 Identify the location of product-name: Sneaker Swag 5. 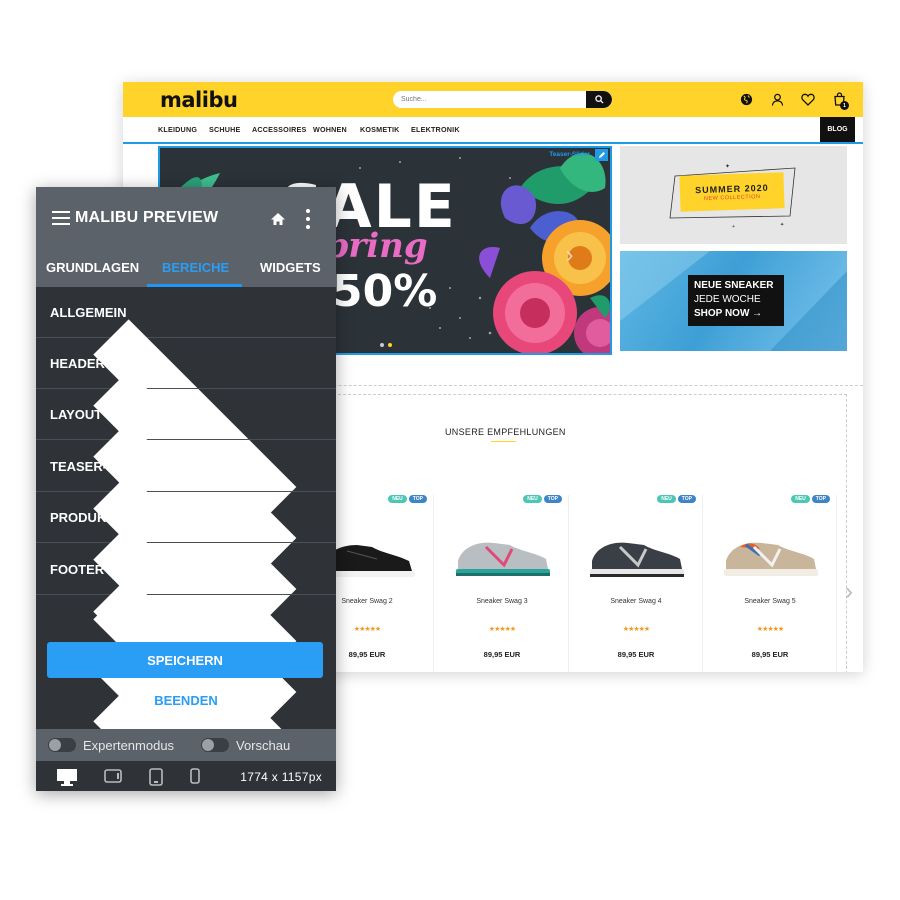
(770, 601).